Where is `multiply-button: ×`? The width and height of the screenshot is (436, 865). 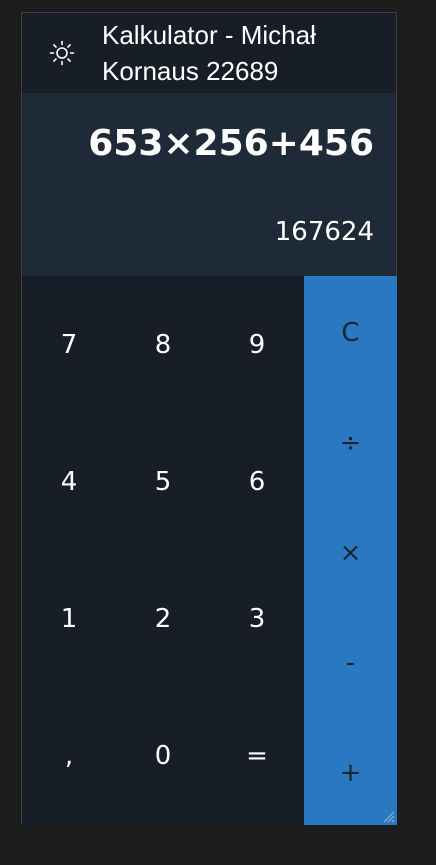 multiply-button: × is located at coordinates (350, 553).